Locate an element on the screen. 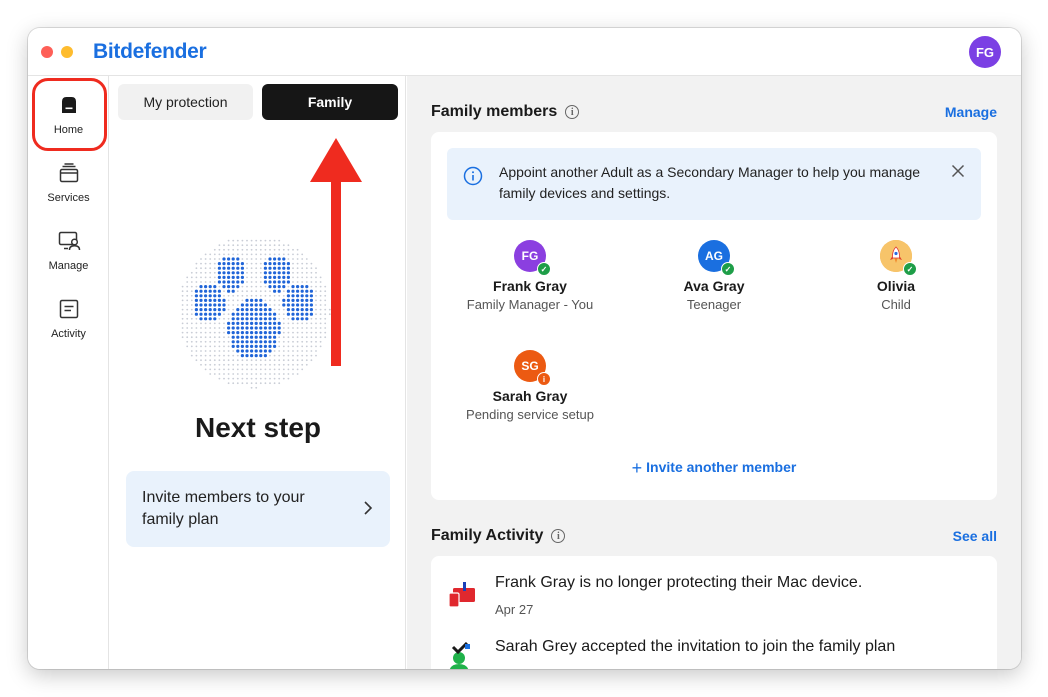  info-icon is located at coordinates (473, 176).